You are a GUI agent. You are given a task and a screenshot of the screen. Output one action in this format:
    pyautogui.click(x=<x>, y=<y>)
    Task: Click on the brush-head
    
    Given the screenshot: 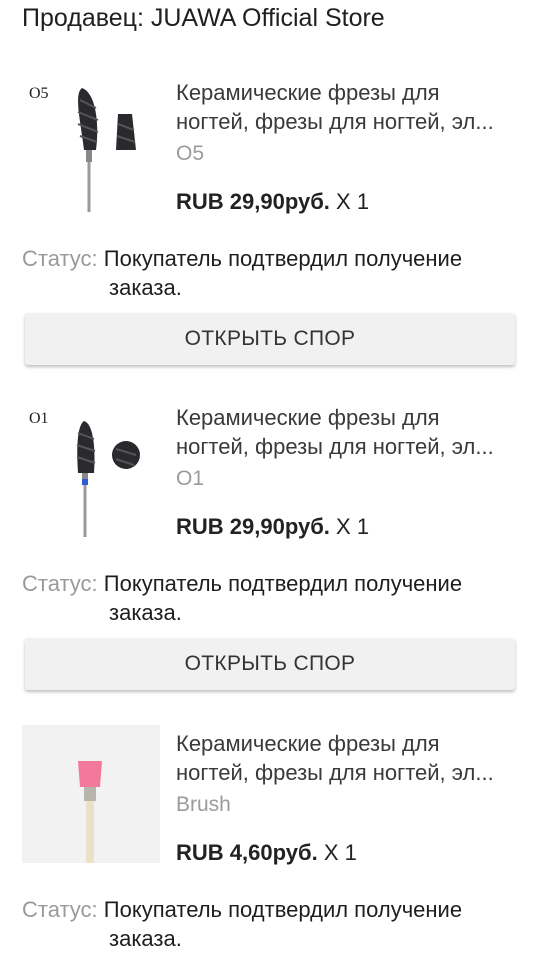 What is the action you would take?
    pyautogui.click(x=90, y=774)
    